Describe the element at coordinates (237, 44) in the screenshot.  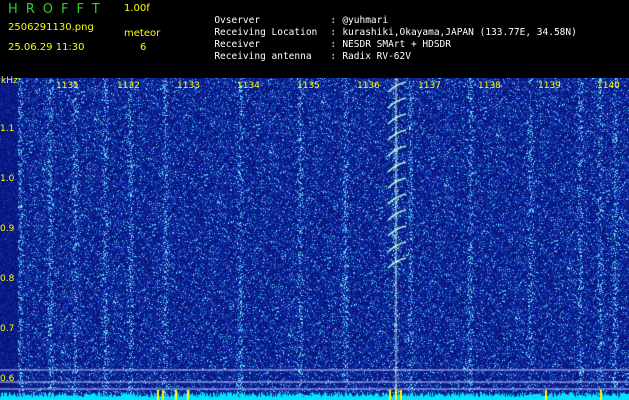
I see `info-key: Receiver` at that location.